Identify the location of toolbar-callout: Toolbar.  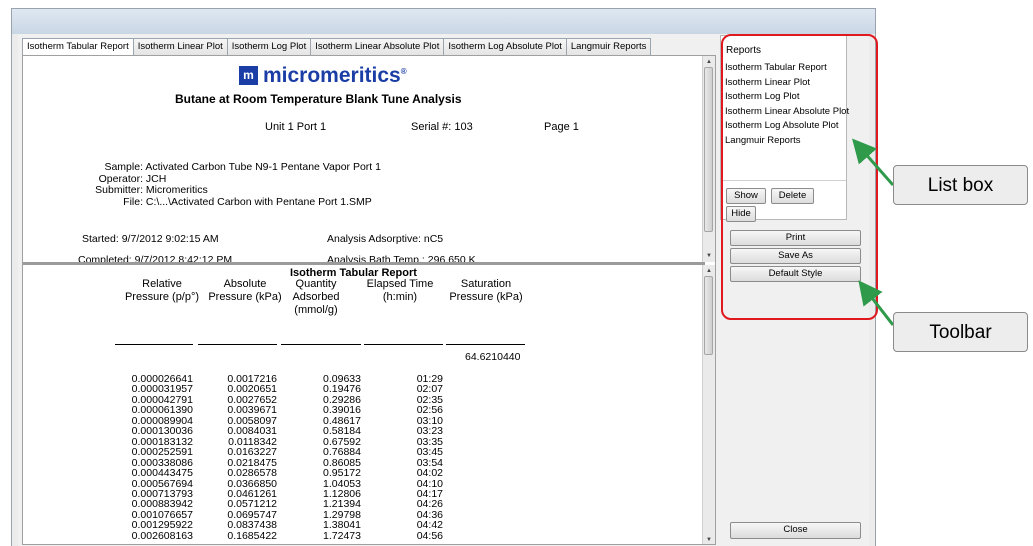
(960, 332).